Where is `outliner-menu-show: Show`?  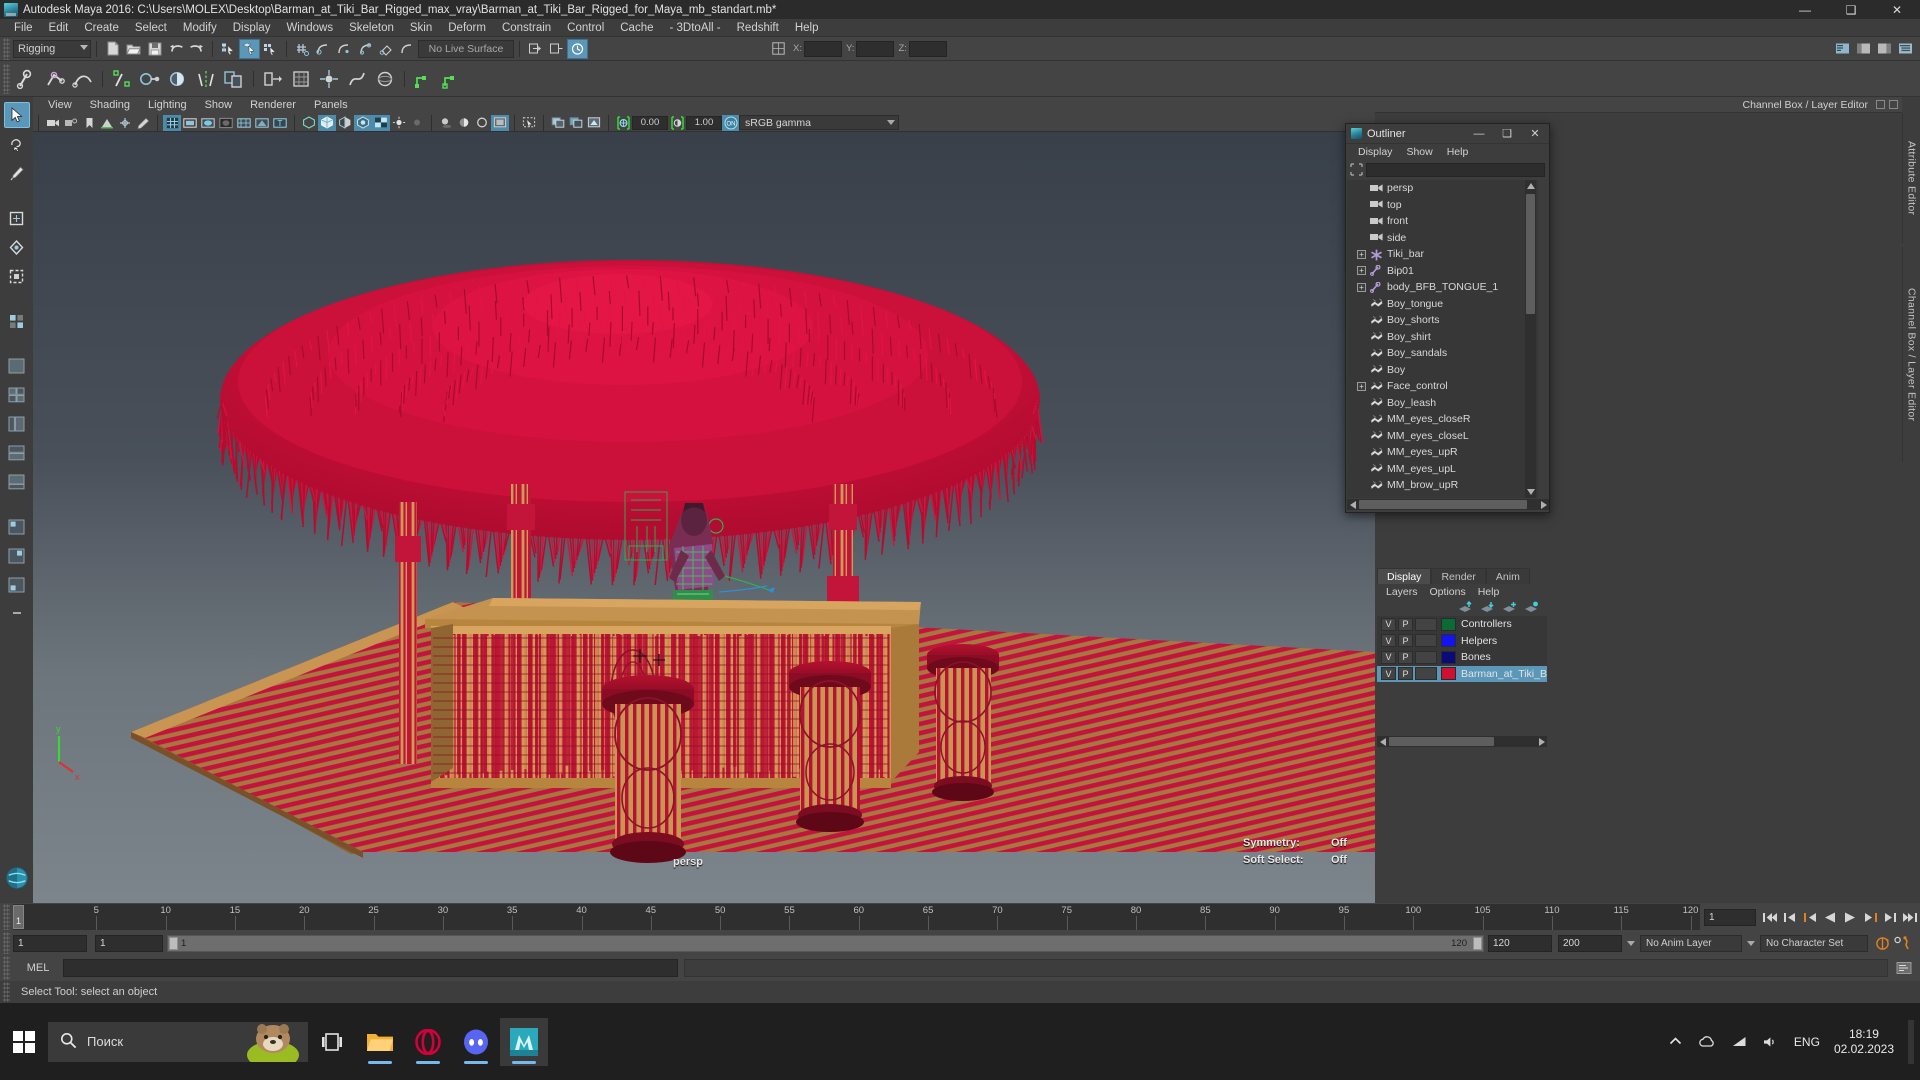
outliner-menu-show: Show is located at coordinates (1419, 152).